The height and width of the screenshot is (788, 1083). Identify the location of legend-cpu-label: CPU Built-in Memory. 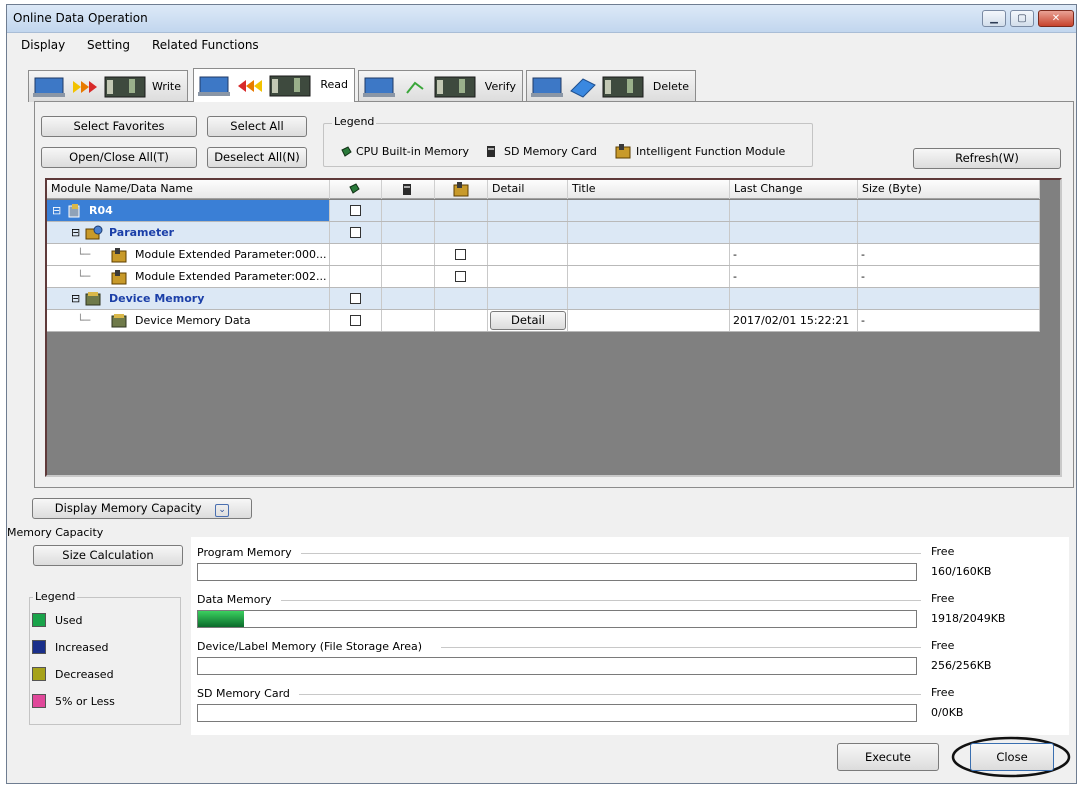
(413, 151).